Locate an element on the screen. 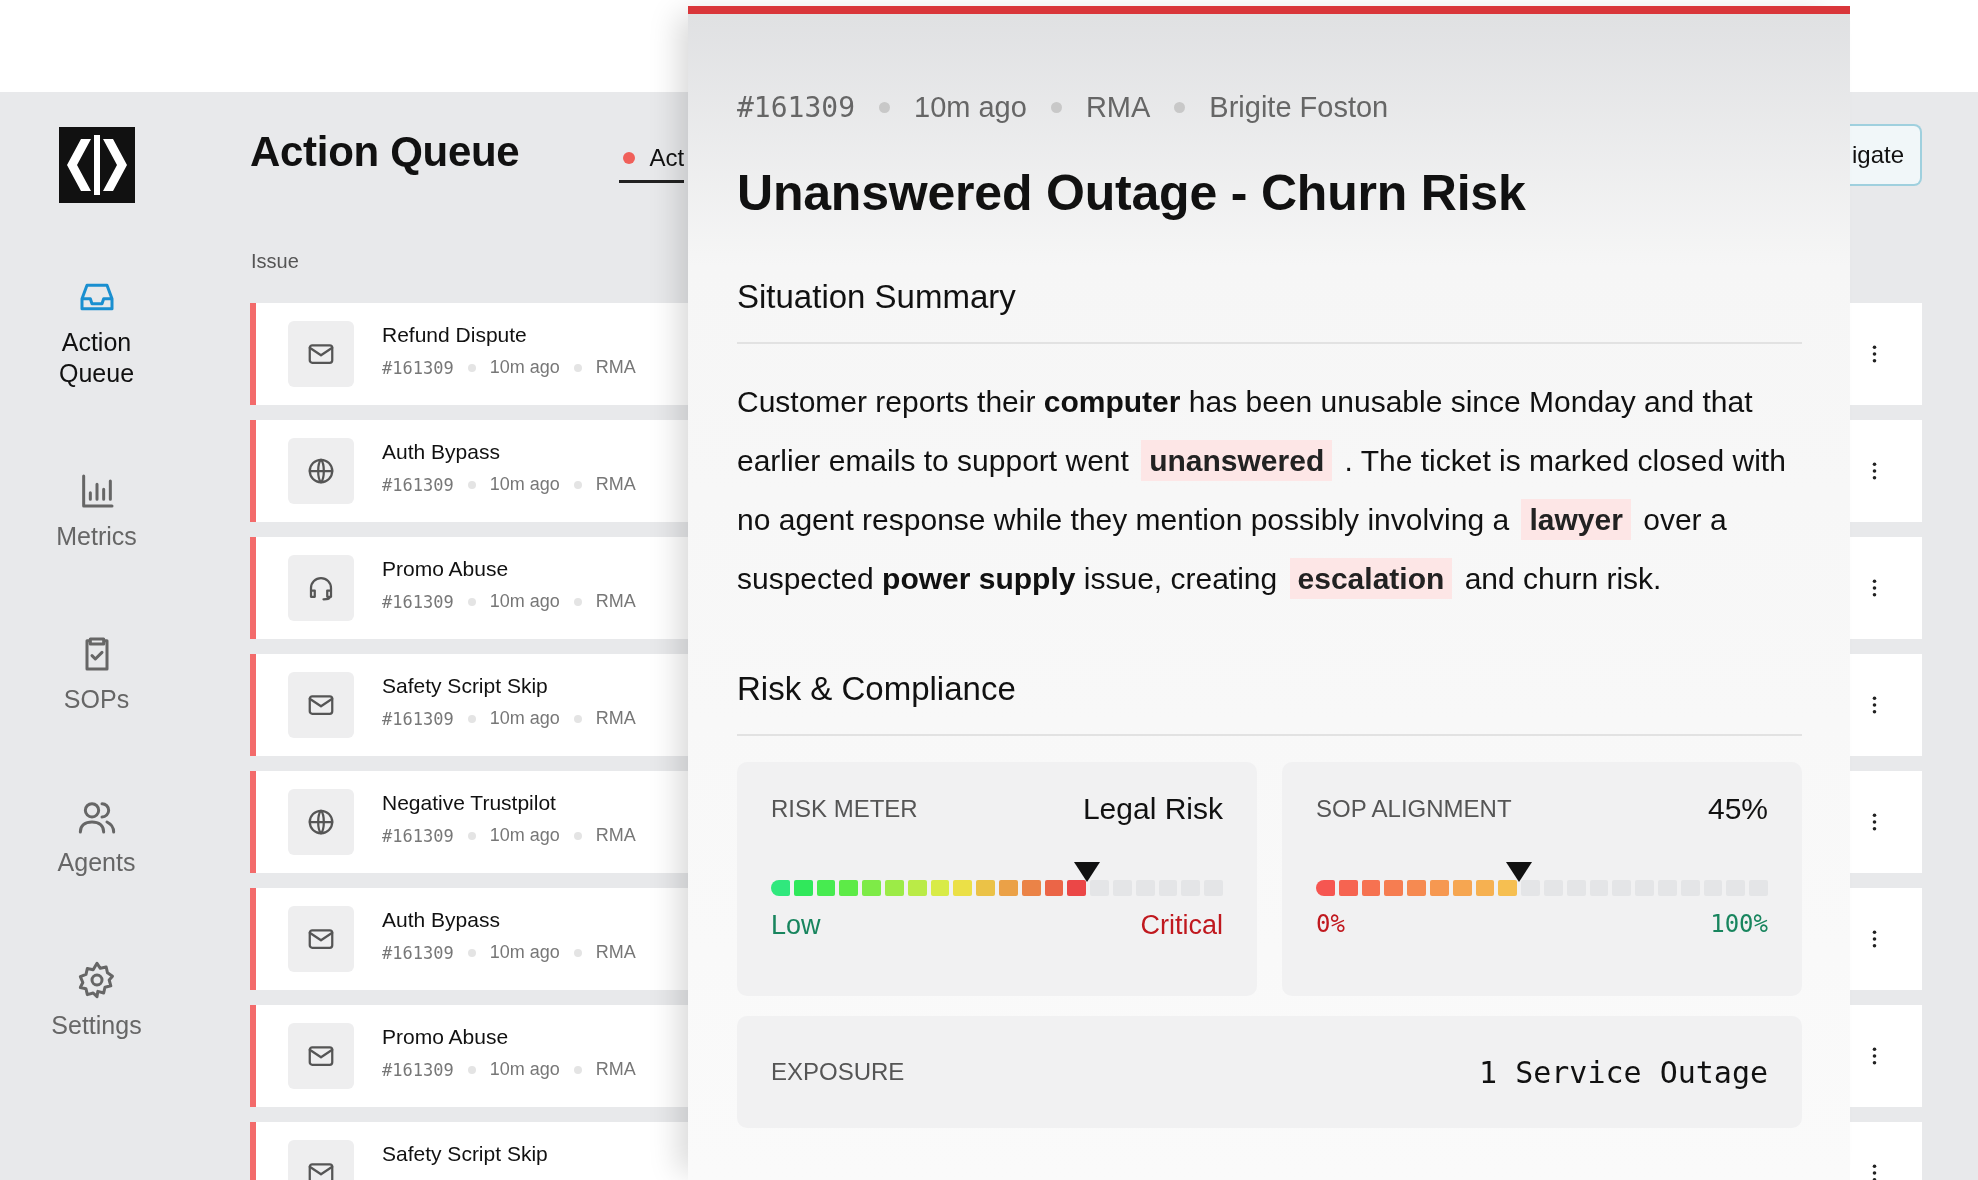 This screenshot has width=1978, height=1180. section-heading: Risk & Compliance is located at coordinates (877, 689).